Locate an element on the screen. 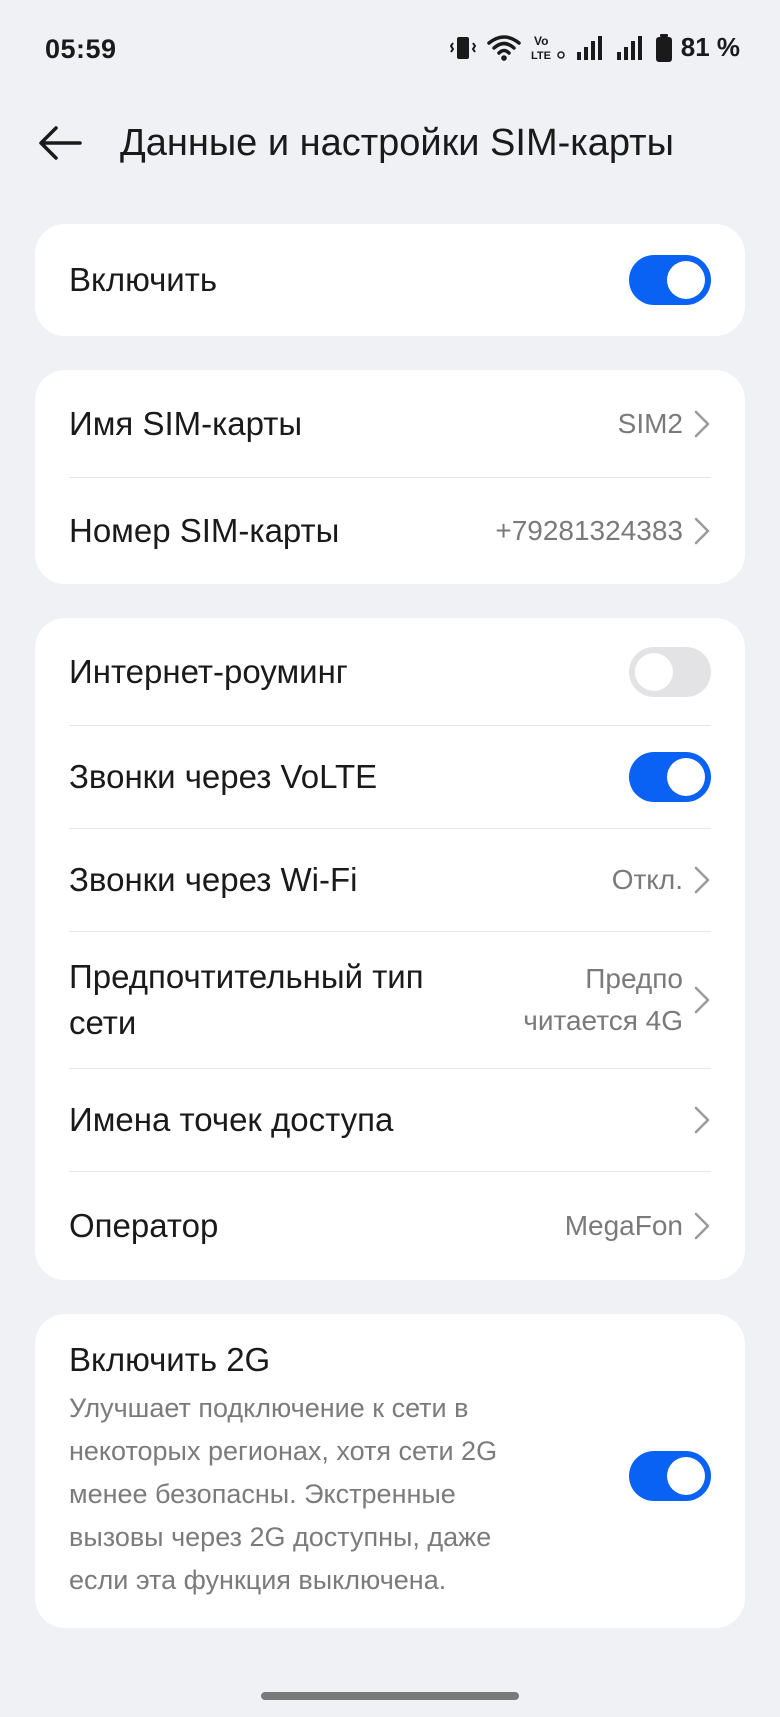  operator-value: MegaFon is located at coordinates (623, 1225).